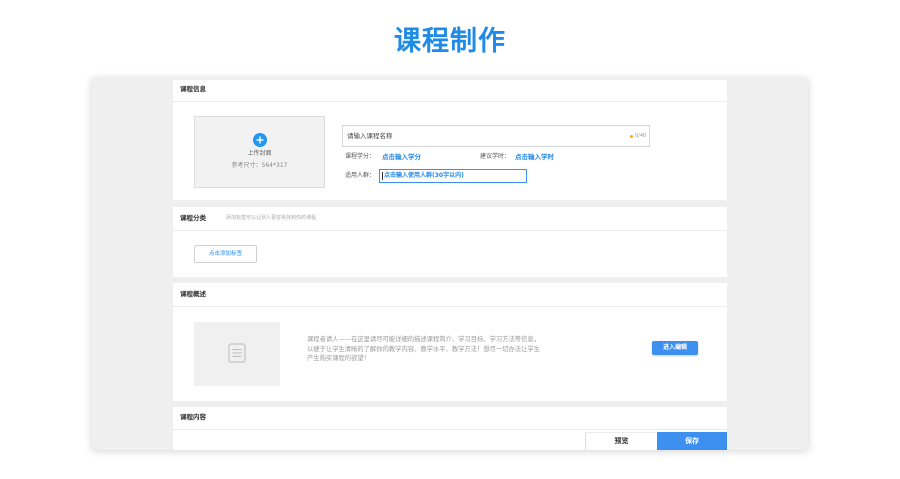 This screenshot has height=479, width=900. Describe the element at coordinates (338, 358) in the screenshot. I see `overview-description-line: 产生购买课程的欲望！` at that location.